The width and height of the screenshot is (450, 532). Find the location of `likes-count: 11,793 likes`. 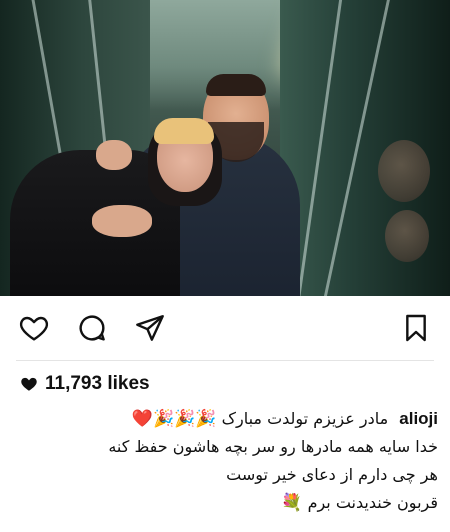

likes-count: 11,793 likes is located at coordinates (85, 384).